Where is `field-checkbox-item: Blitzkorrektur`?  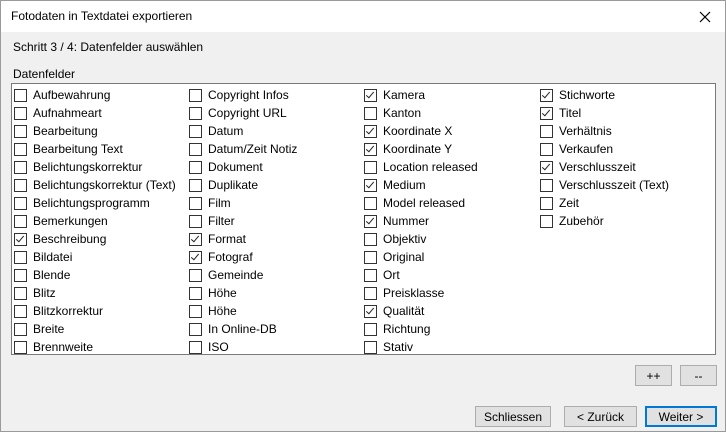
field-checkbox-item: Blitzkorrektur is located at coordinates (94, 311).